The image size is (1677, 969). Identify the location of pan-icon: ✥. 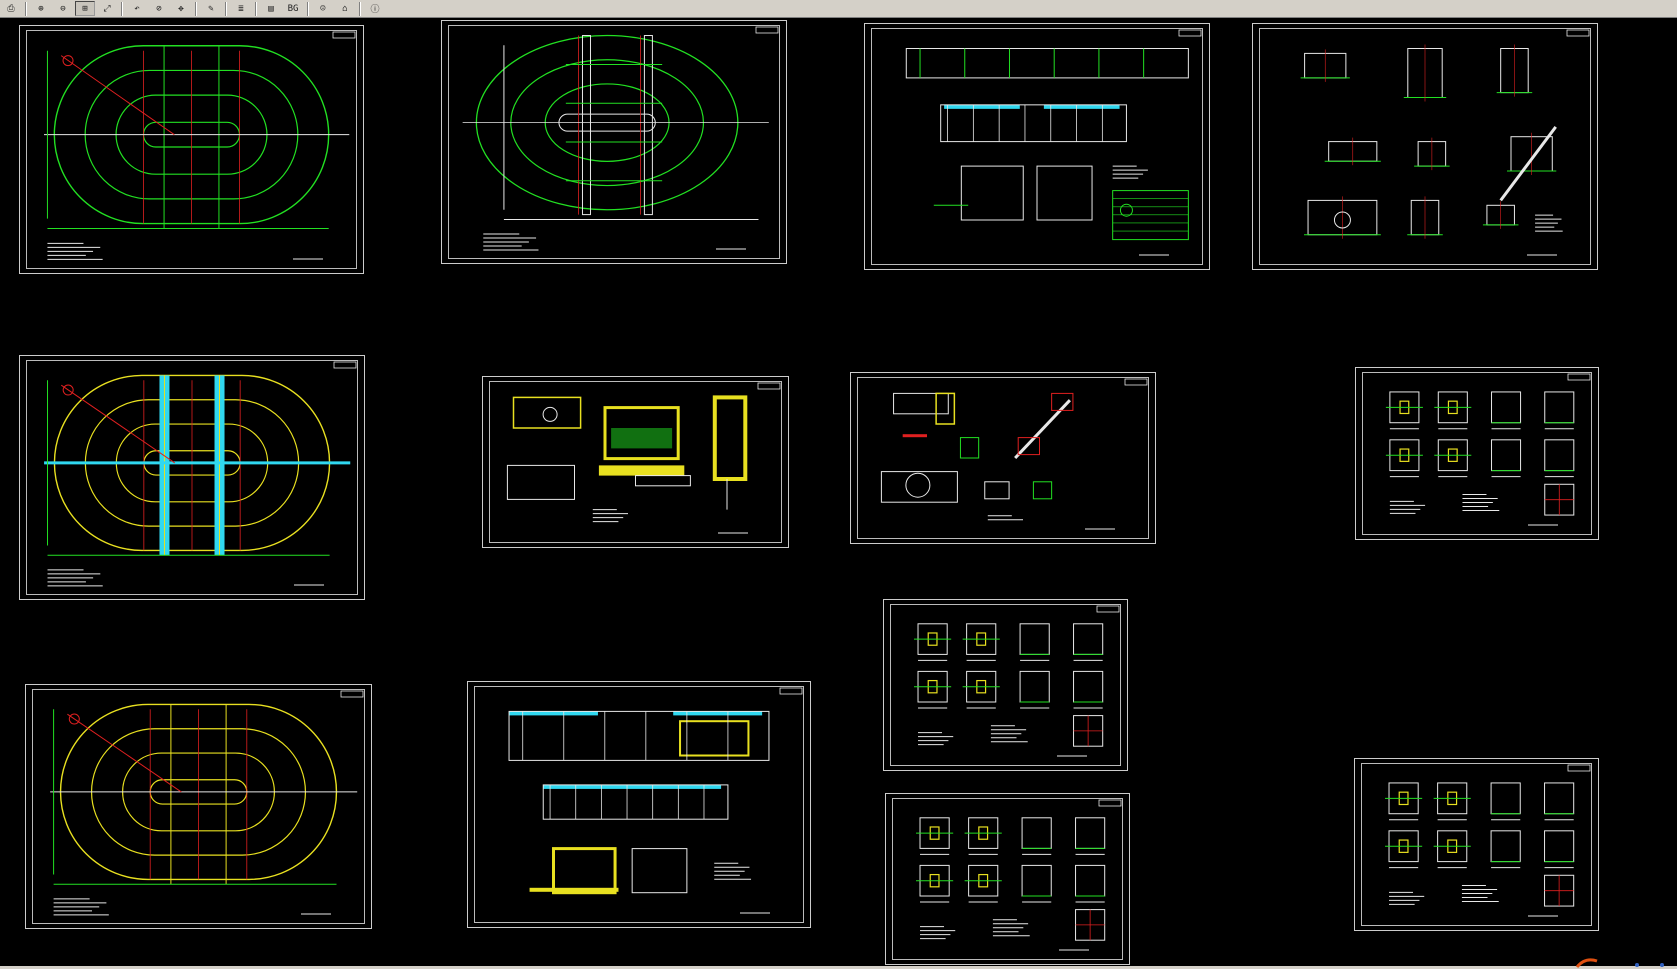
(181, 8).